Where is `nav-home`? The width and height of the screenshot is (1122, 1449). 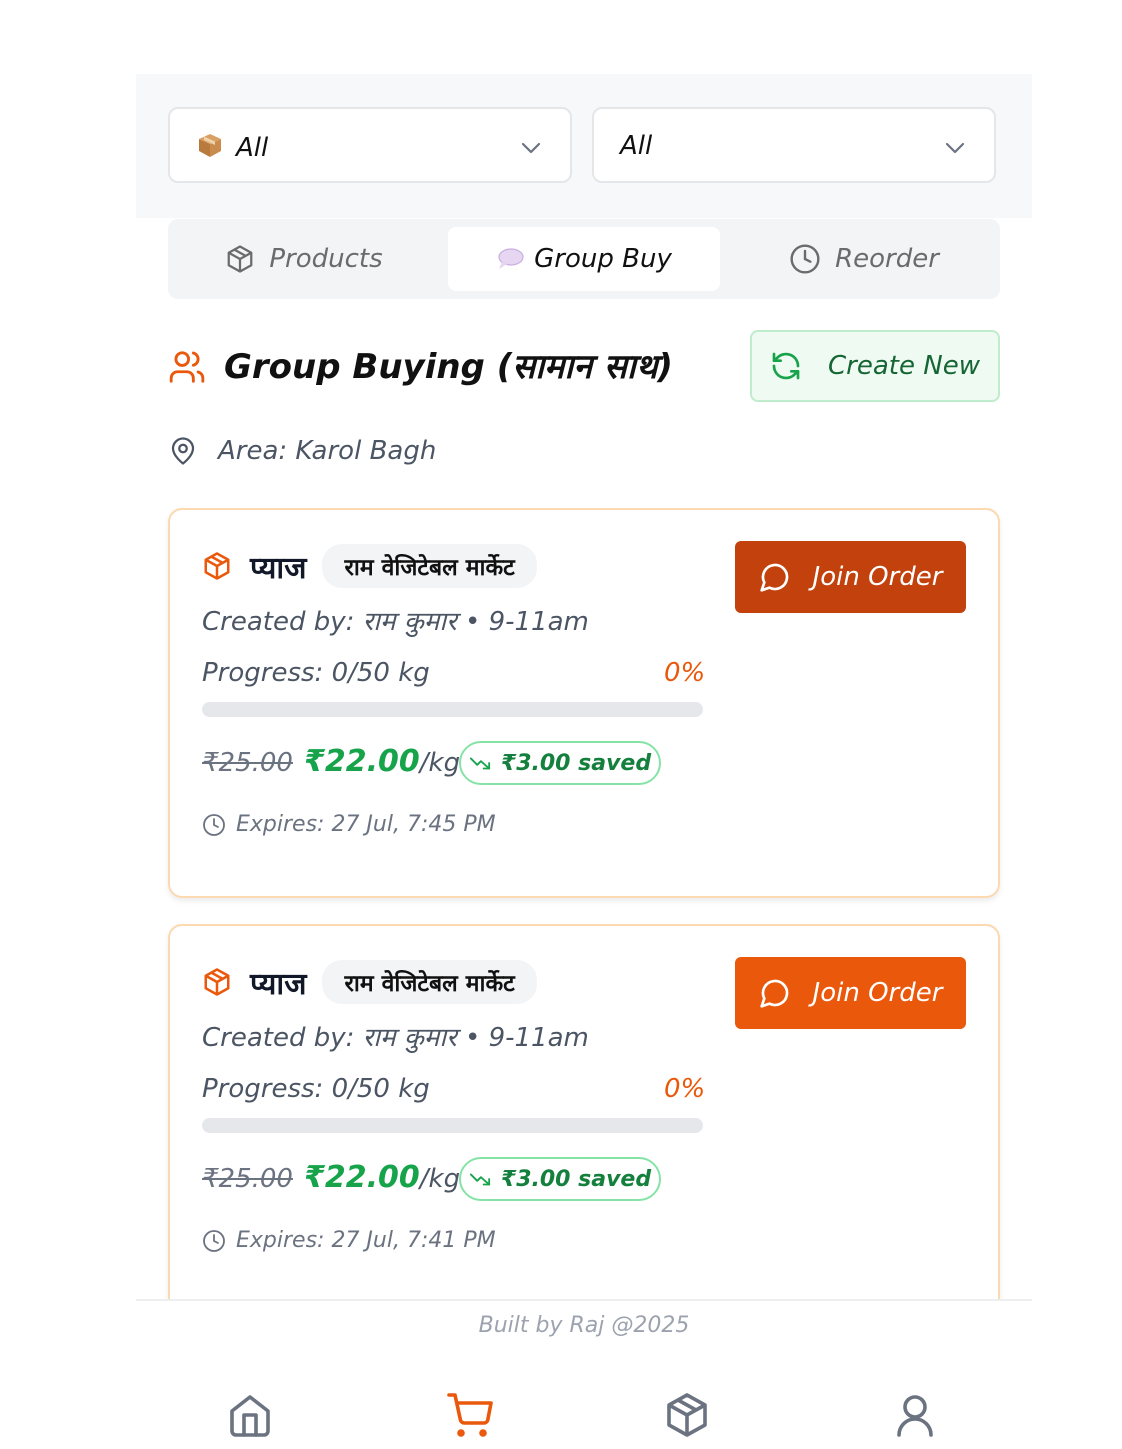 nav-home is located at coordinates (250, 1415).